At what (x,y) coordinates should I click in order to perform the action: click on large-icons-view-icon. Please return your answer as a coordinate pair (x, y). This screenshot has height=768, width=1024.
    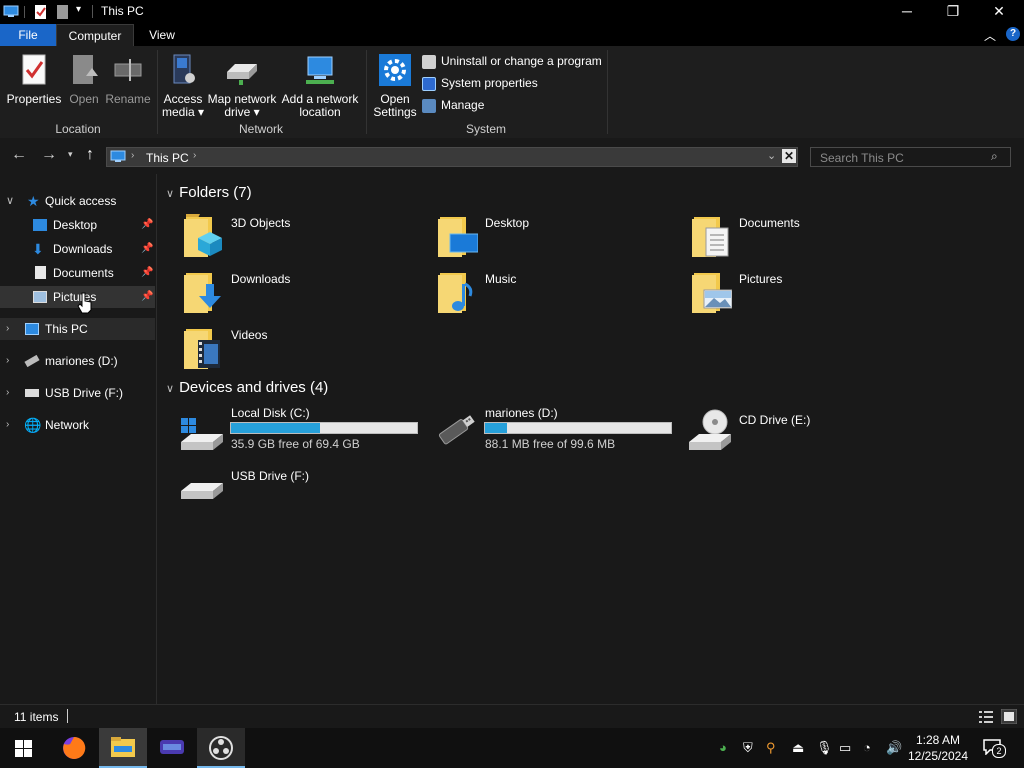
    Looking at the image, I should click on (1009, 716).